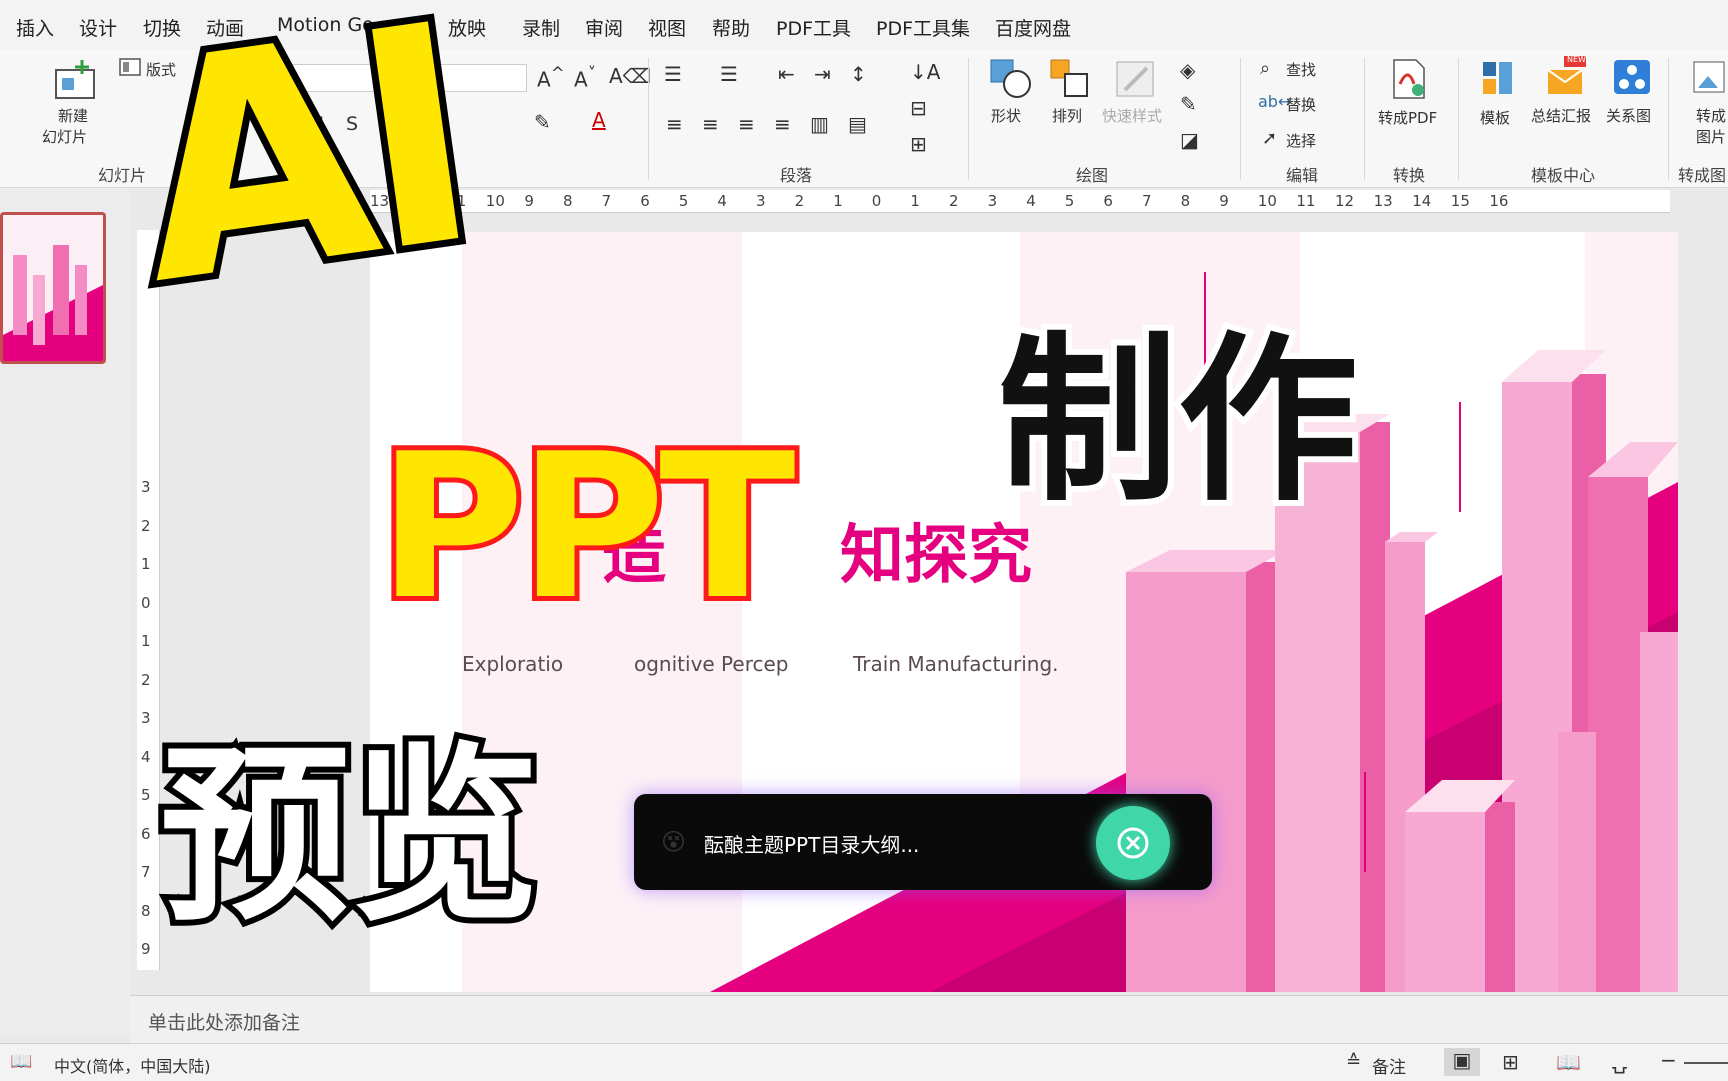 The height and width of the screenshot is (1081, 1728). I want to click on template-button: 模板, so click(1495, 117).